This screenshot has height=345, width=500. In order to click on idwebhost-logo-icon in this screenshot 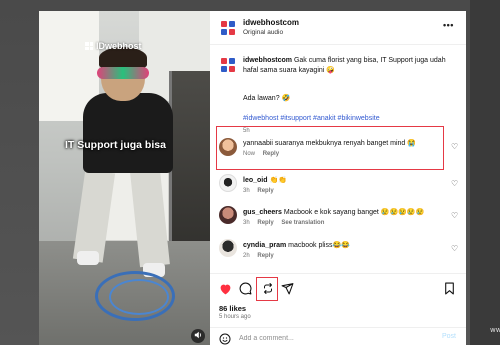, I will do `click(89, 46)`.